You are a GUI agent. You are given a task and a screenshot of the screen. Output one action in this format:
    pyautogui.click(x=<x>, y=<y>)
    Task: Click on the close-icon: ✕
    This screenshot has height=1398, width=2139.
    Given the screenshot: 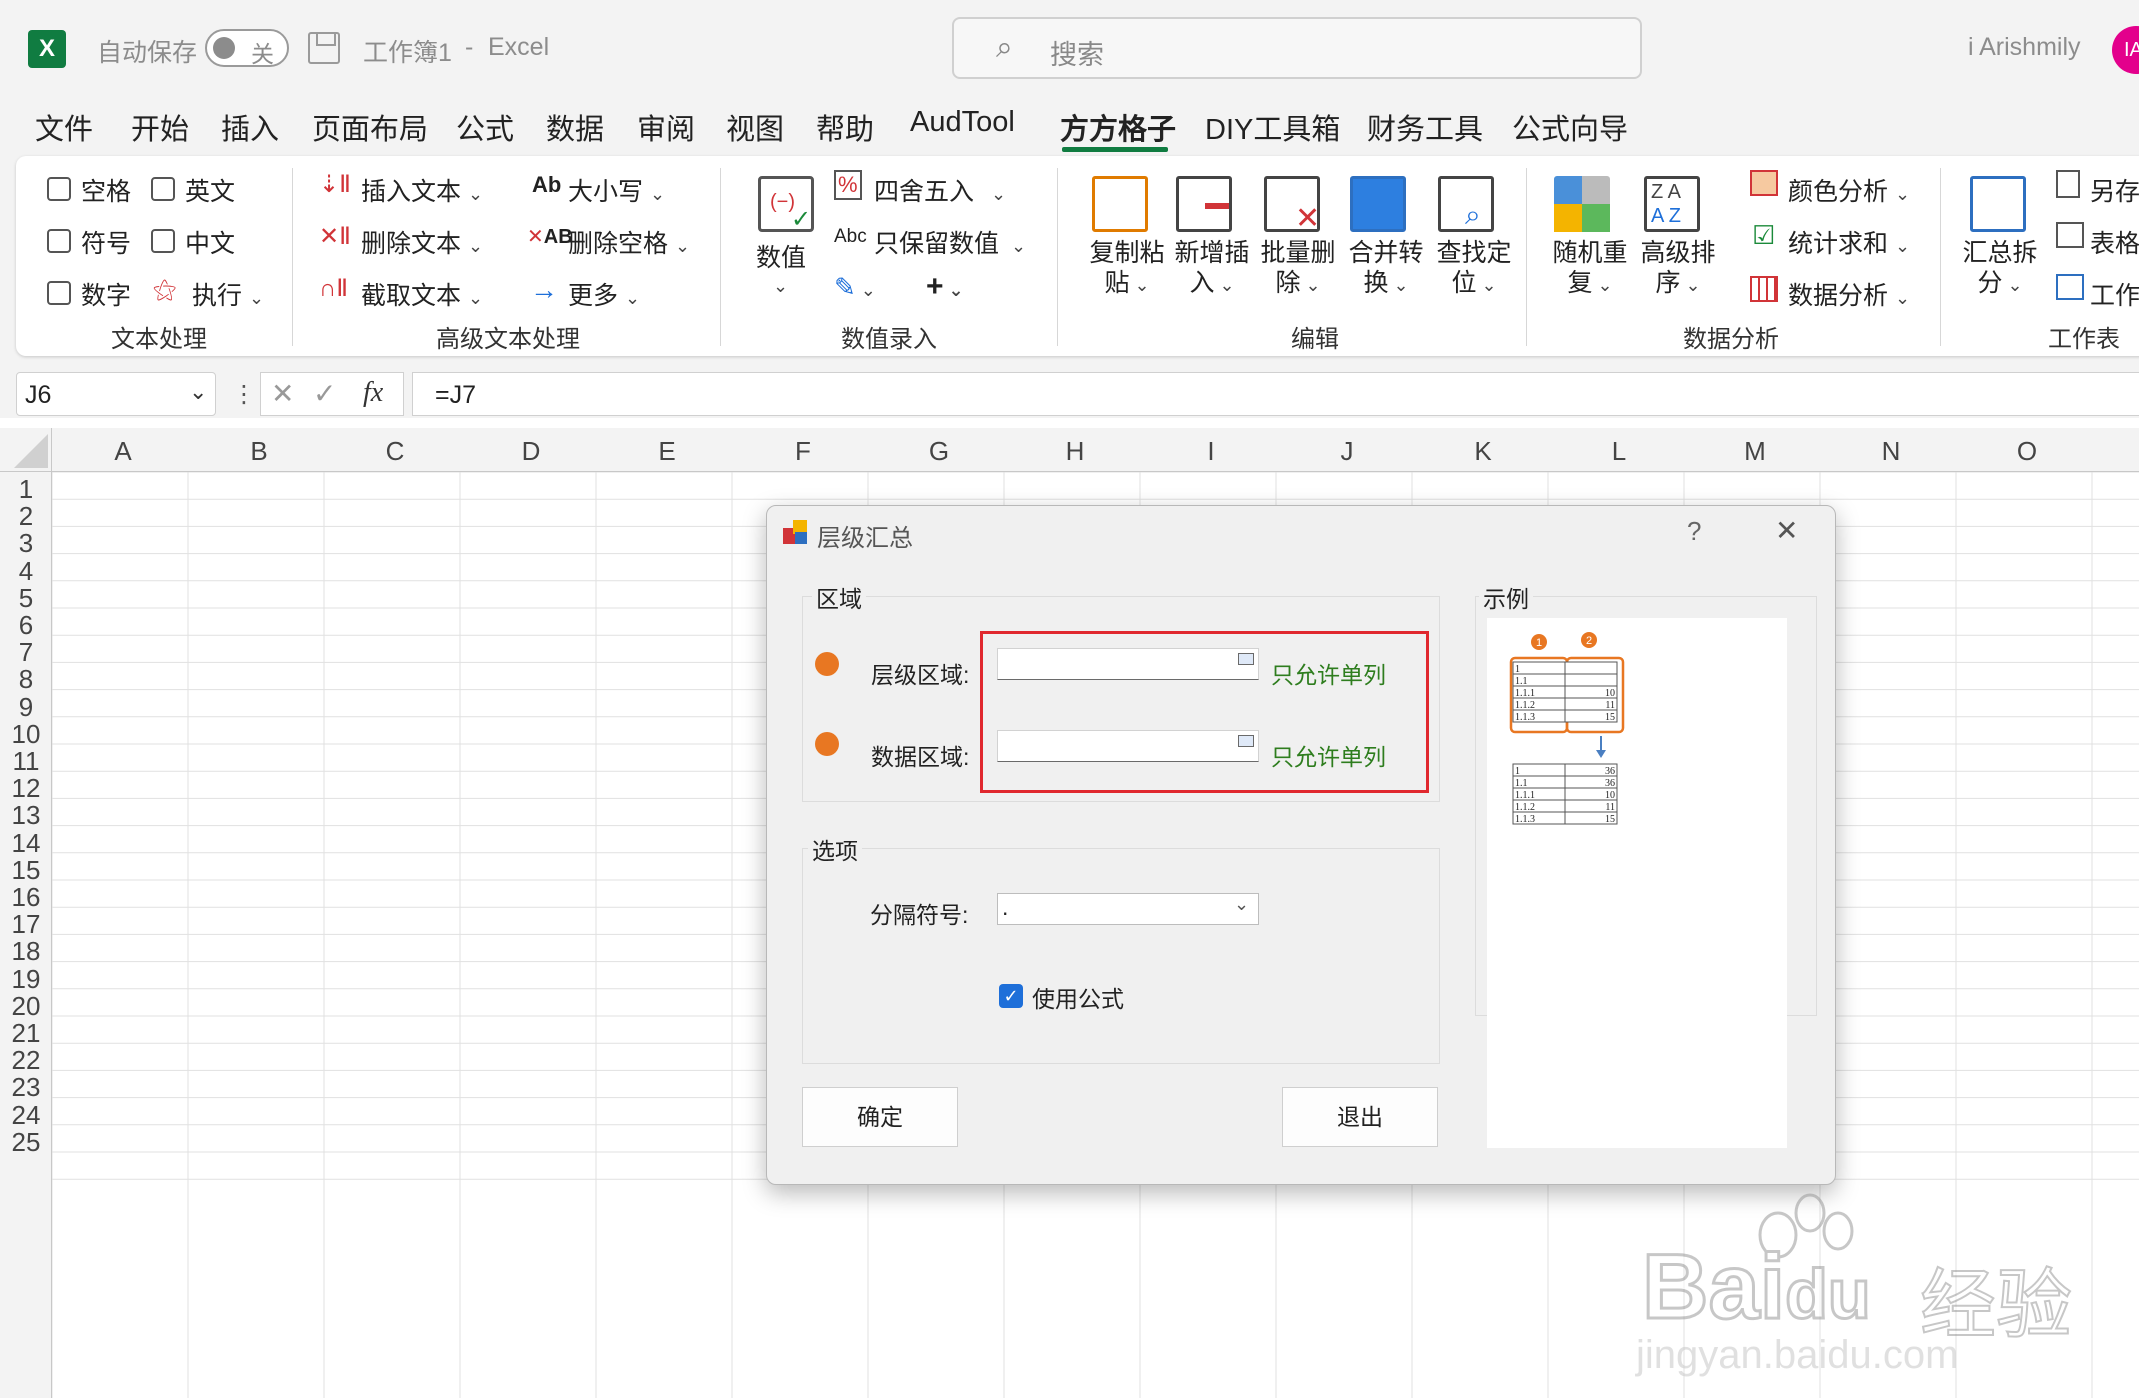 What is the action you would take?
    pyautogui.click(x=1786, y=530)
    